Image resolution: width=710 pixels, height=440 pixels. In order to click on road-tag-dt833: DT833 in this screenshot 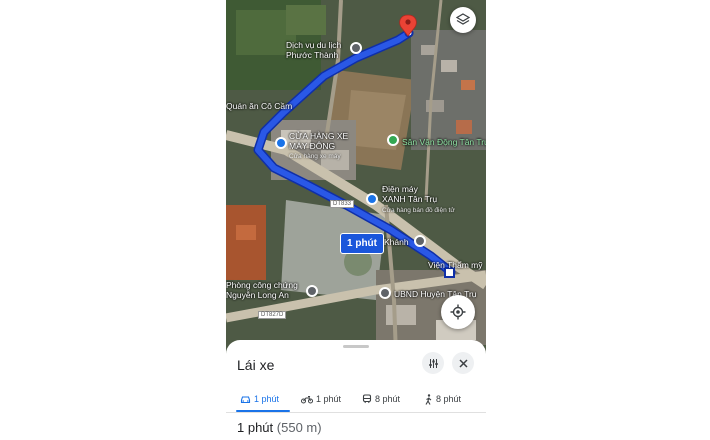, I will do `click(342, 204)`.